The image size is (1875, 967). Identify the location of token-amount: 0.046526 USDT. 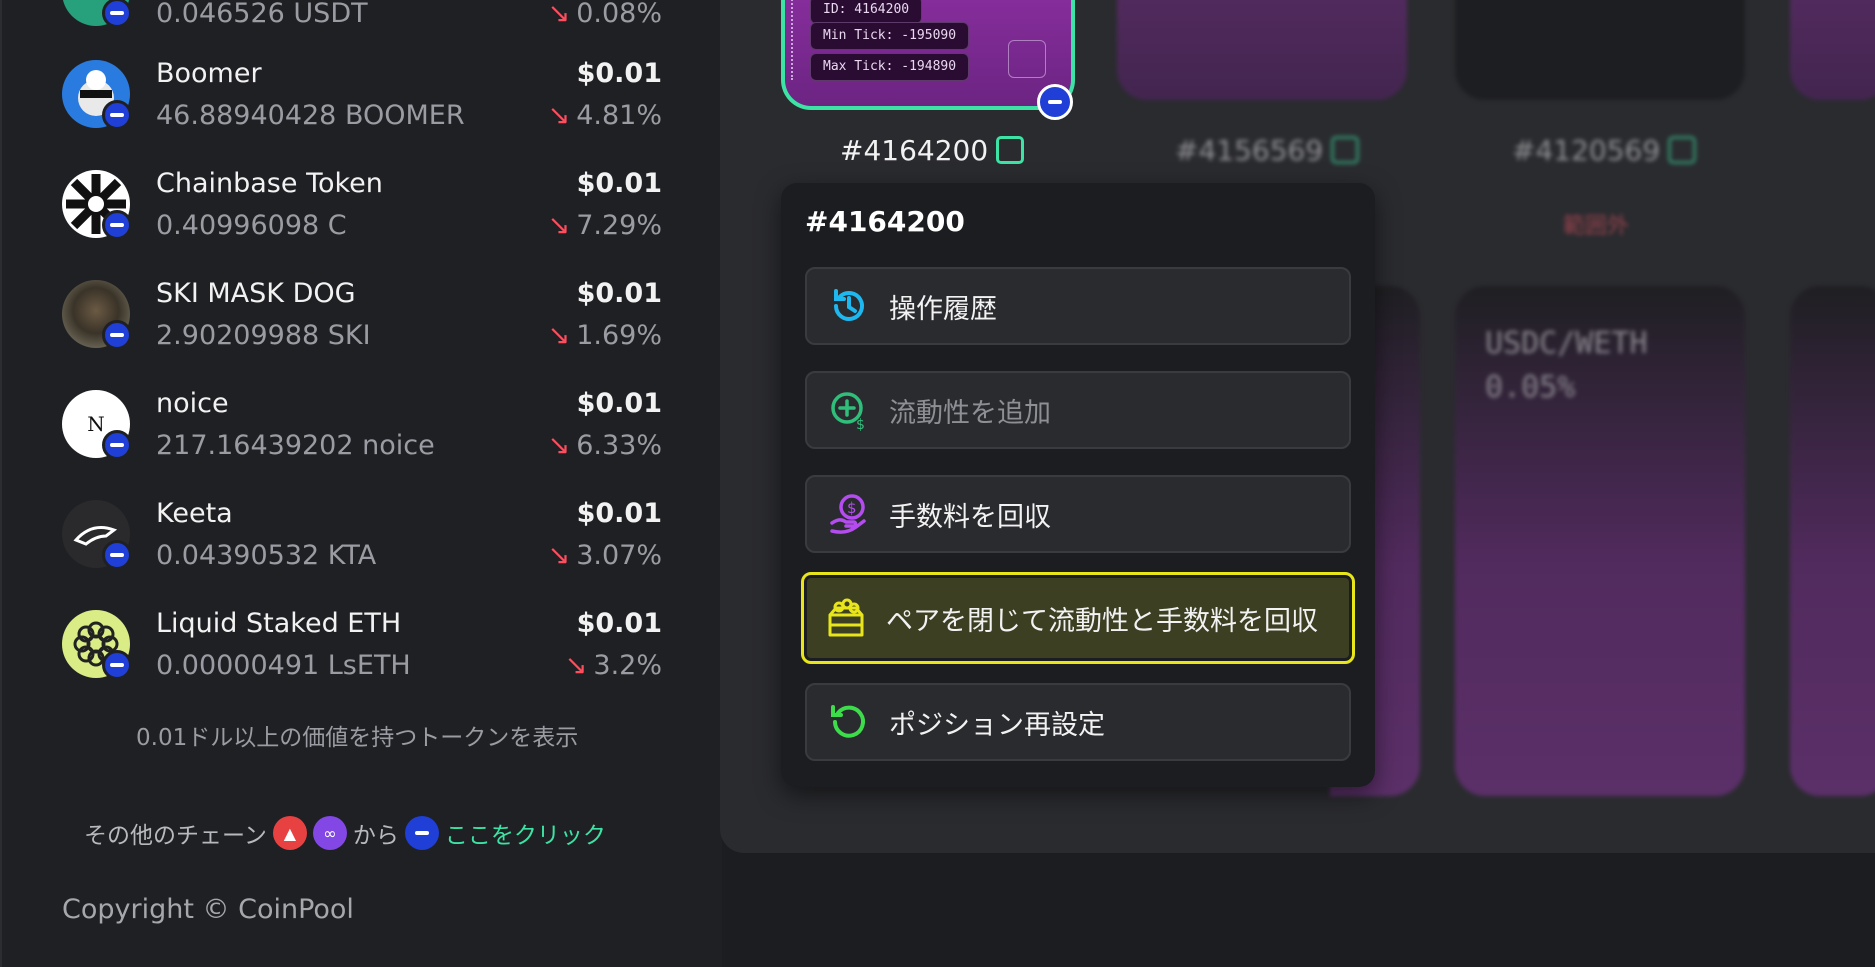
(262, 14).